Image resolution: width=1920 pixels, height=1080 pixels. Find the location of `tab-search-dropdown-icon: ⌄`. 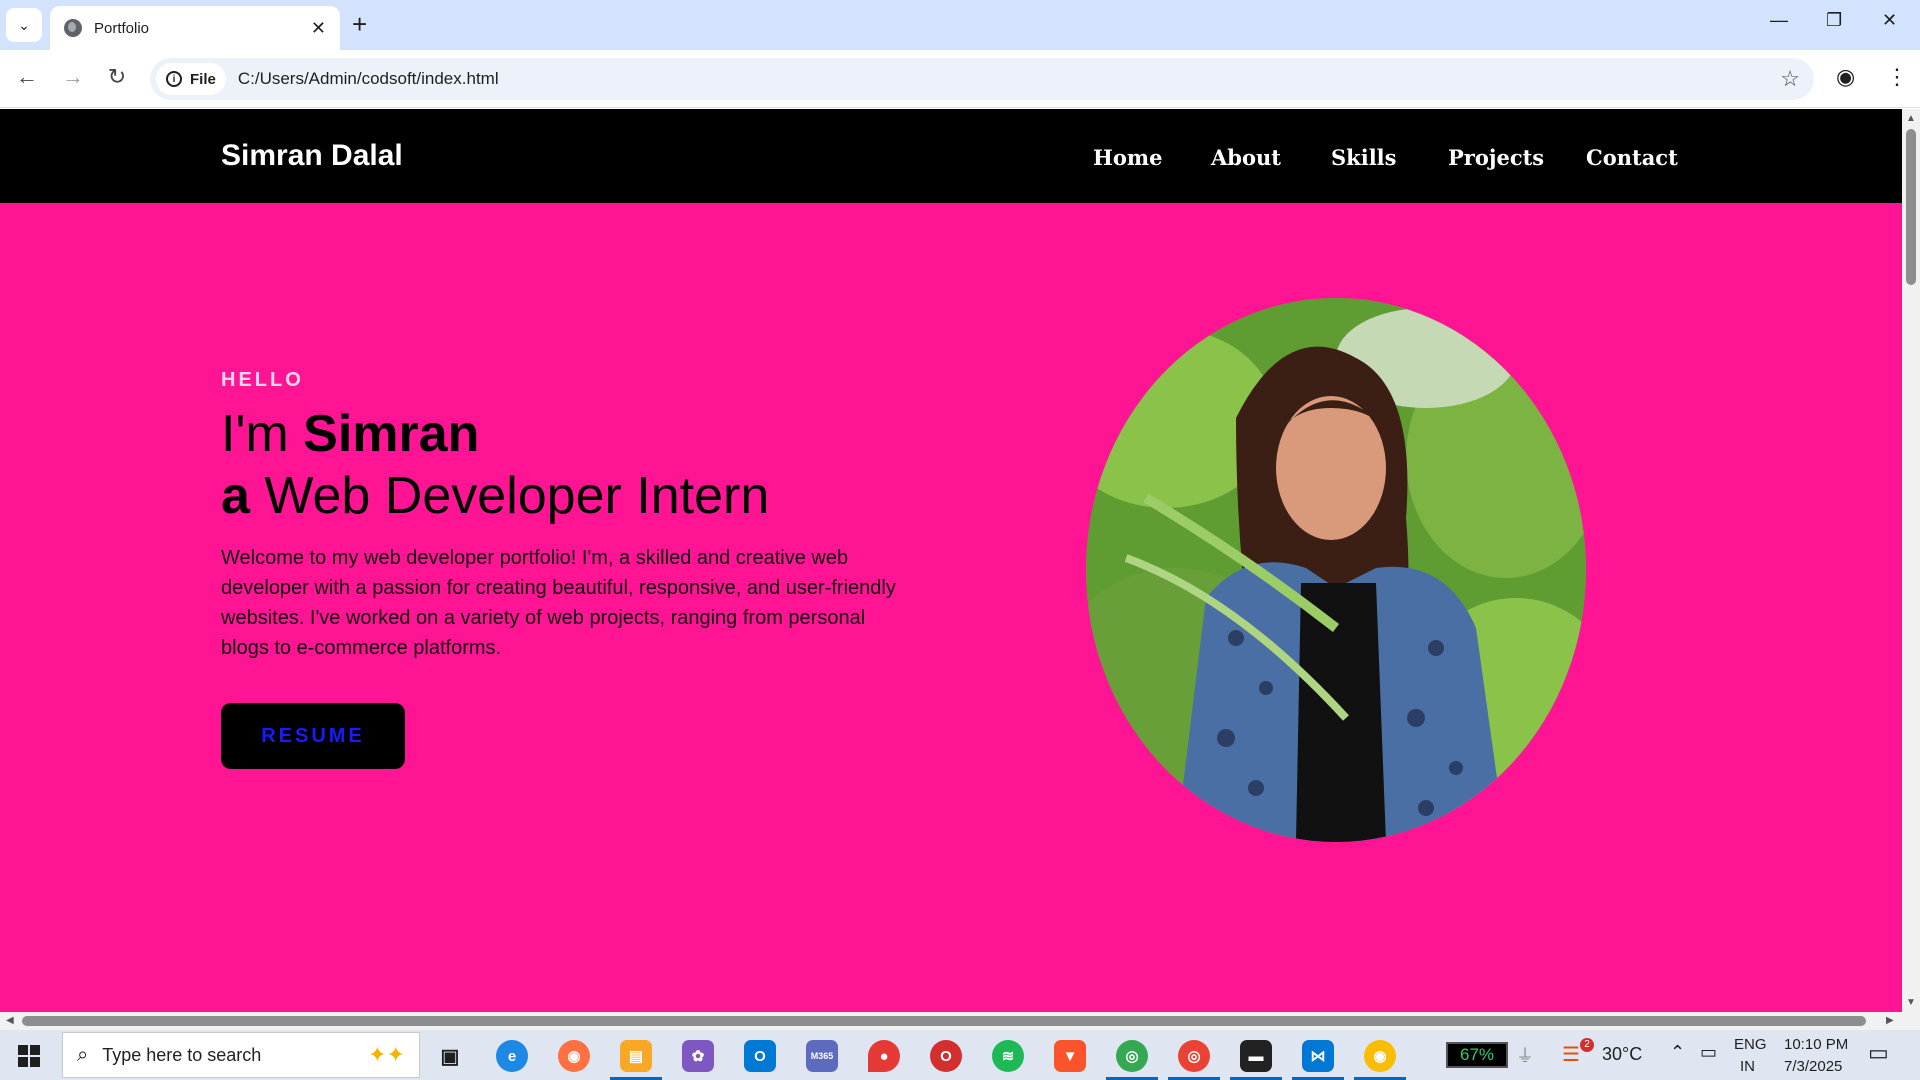

tab-search-dropdown-icon: ⌄ is located at coordinates (24, 25).